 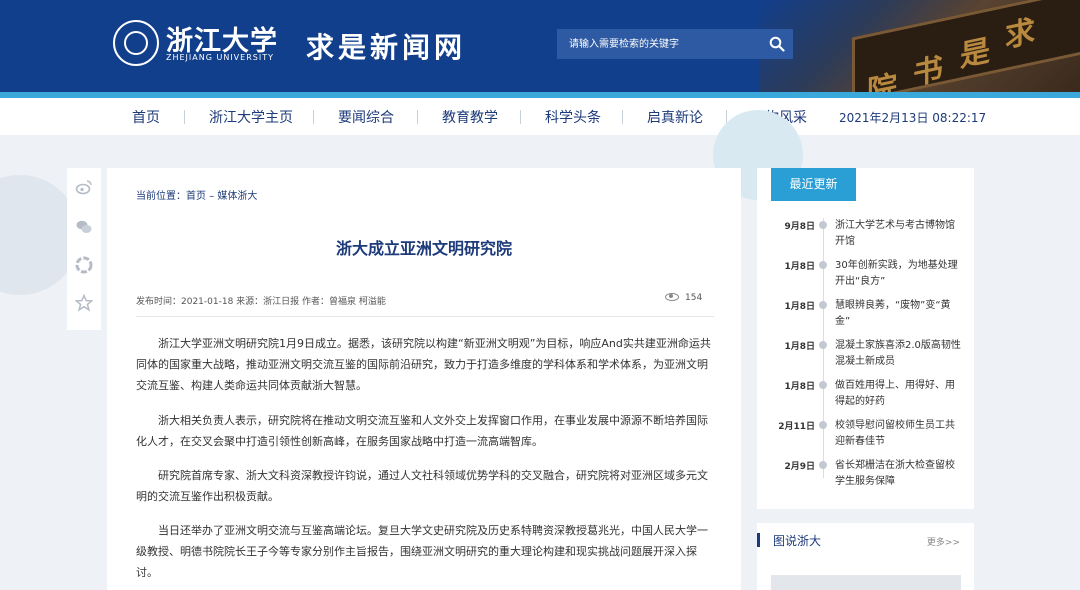 I want to click on favorite-icon, so click(x=84, y=303).